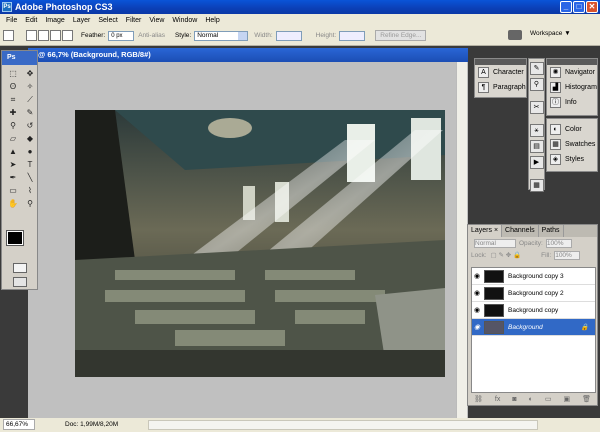 Image resolution: width=600 pixels, height=432 pixels. Describe the element at coordinates (19, 58) in the screenshot. I see `toolbox-header: Ps` at that location.